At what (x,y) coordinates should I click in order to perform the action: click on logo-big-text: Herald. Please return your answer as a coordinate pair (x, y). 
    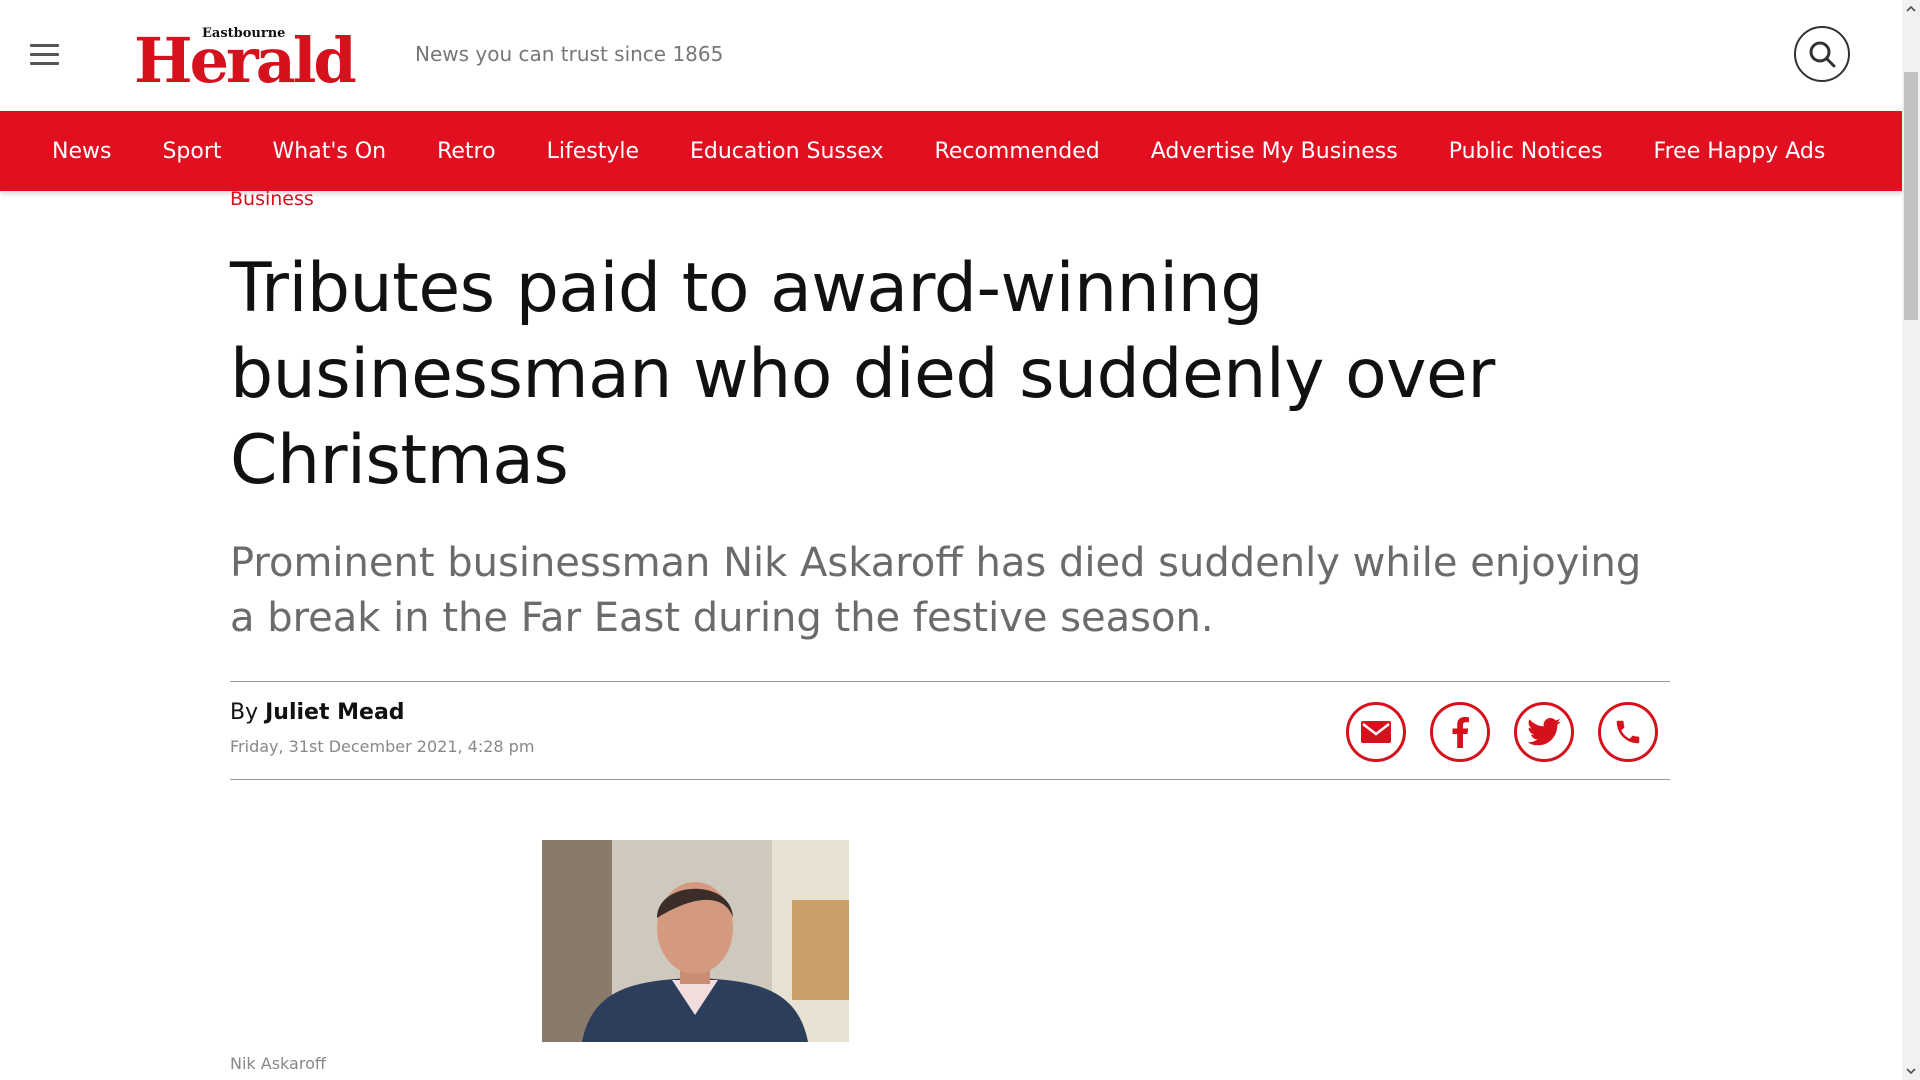
    Looking at the image, I should click on (245, 60).